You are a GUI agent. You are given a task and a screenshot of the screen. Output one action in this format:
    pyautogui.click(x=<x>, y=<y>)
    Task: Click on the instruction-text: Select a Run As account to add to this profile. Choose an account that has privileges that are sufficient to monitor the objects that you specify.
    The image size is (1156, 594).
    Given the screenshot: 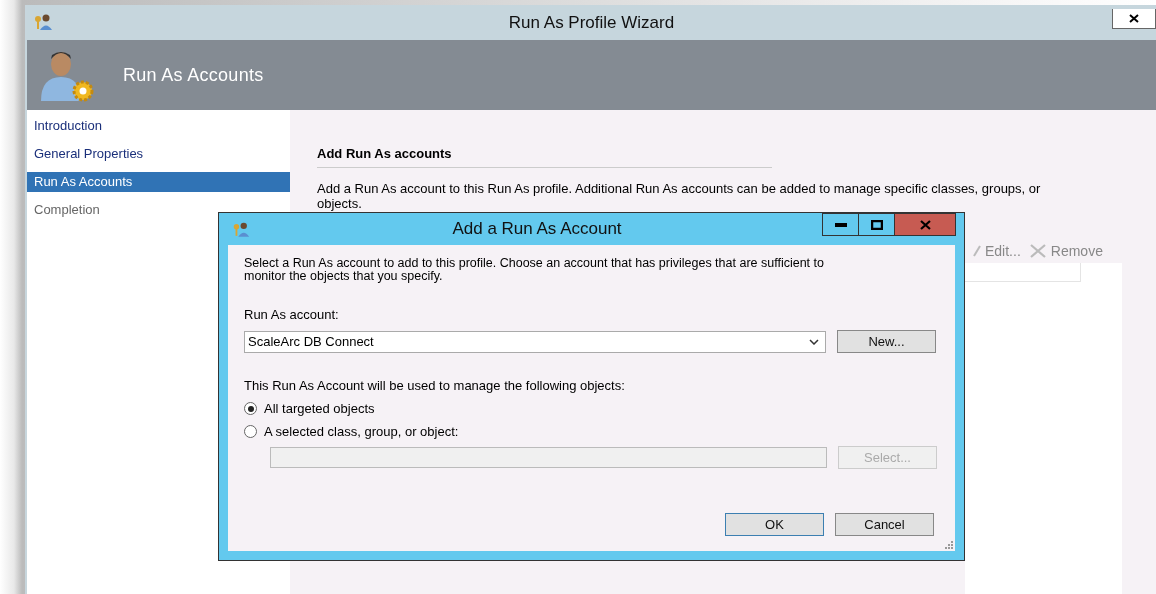 What is the action you would take?
    pyautogui.click(x=534, y=270)
    